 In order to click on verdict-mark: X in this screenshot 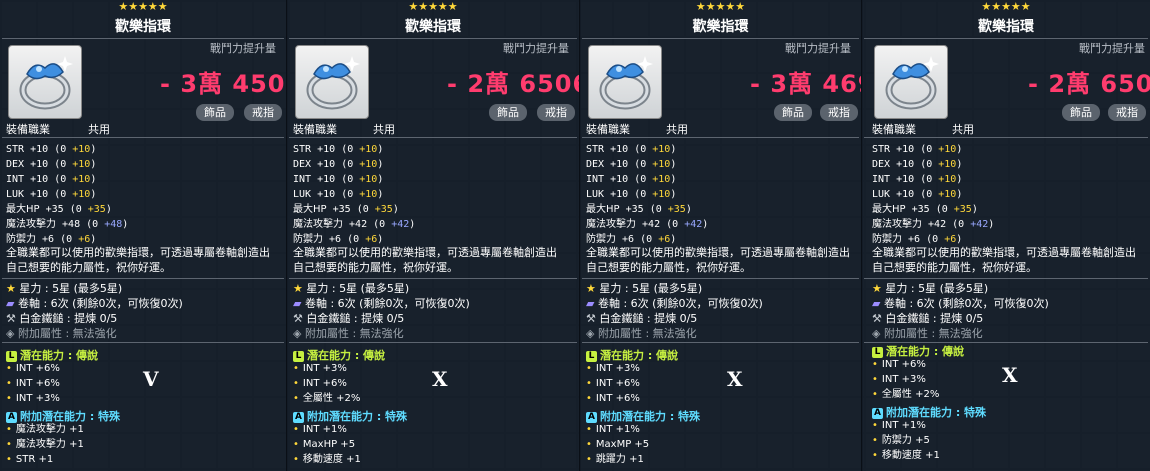, I will do `click(1010, 375)`.